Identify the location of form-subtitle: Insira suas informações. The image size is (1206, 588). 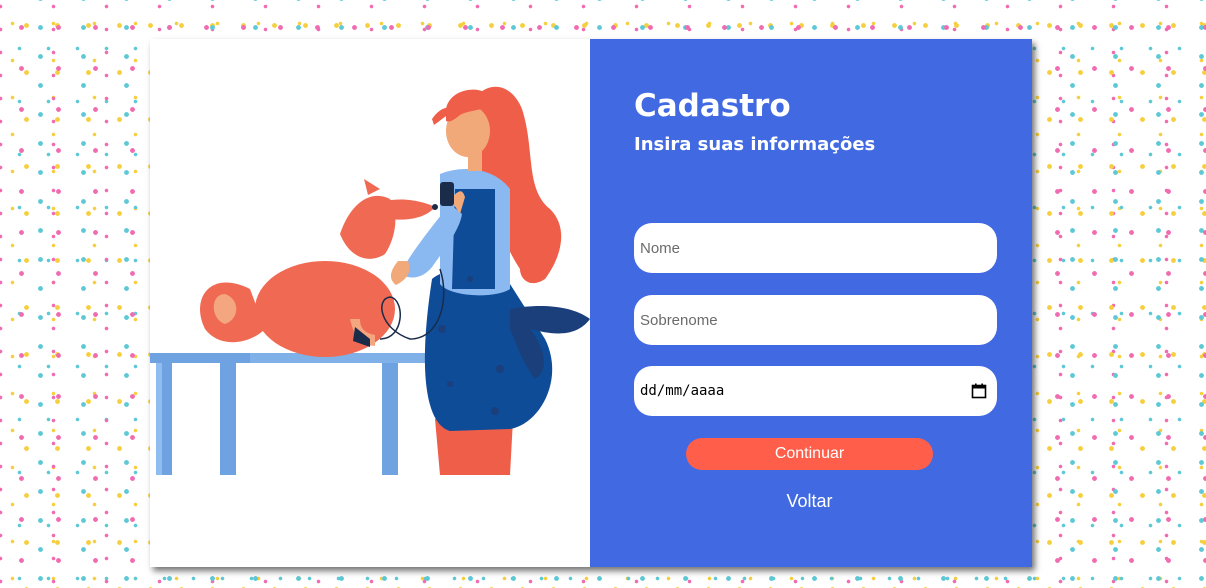
(755, 144).